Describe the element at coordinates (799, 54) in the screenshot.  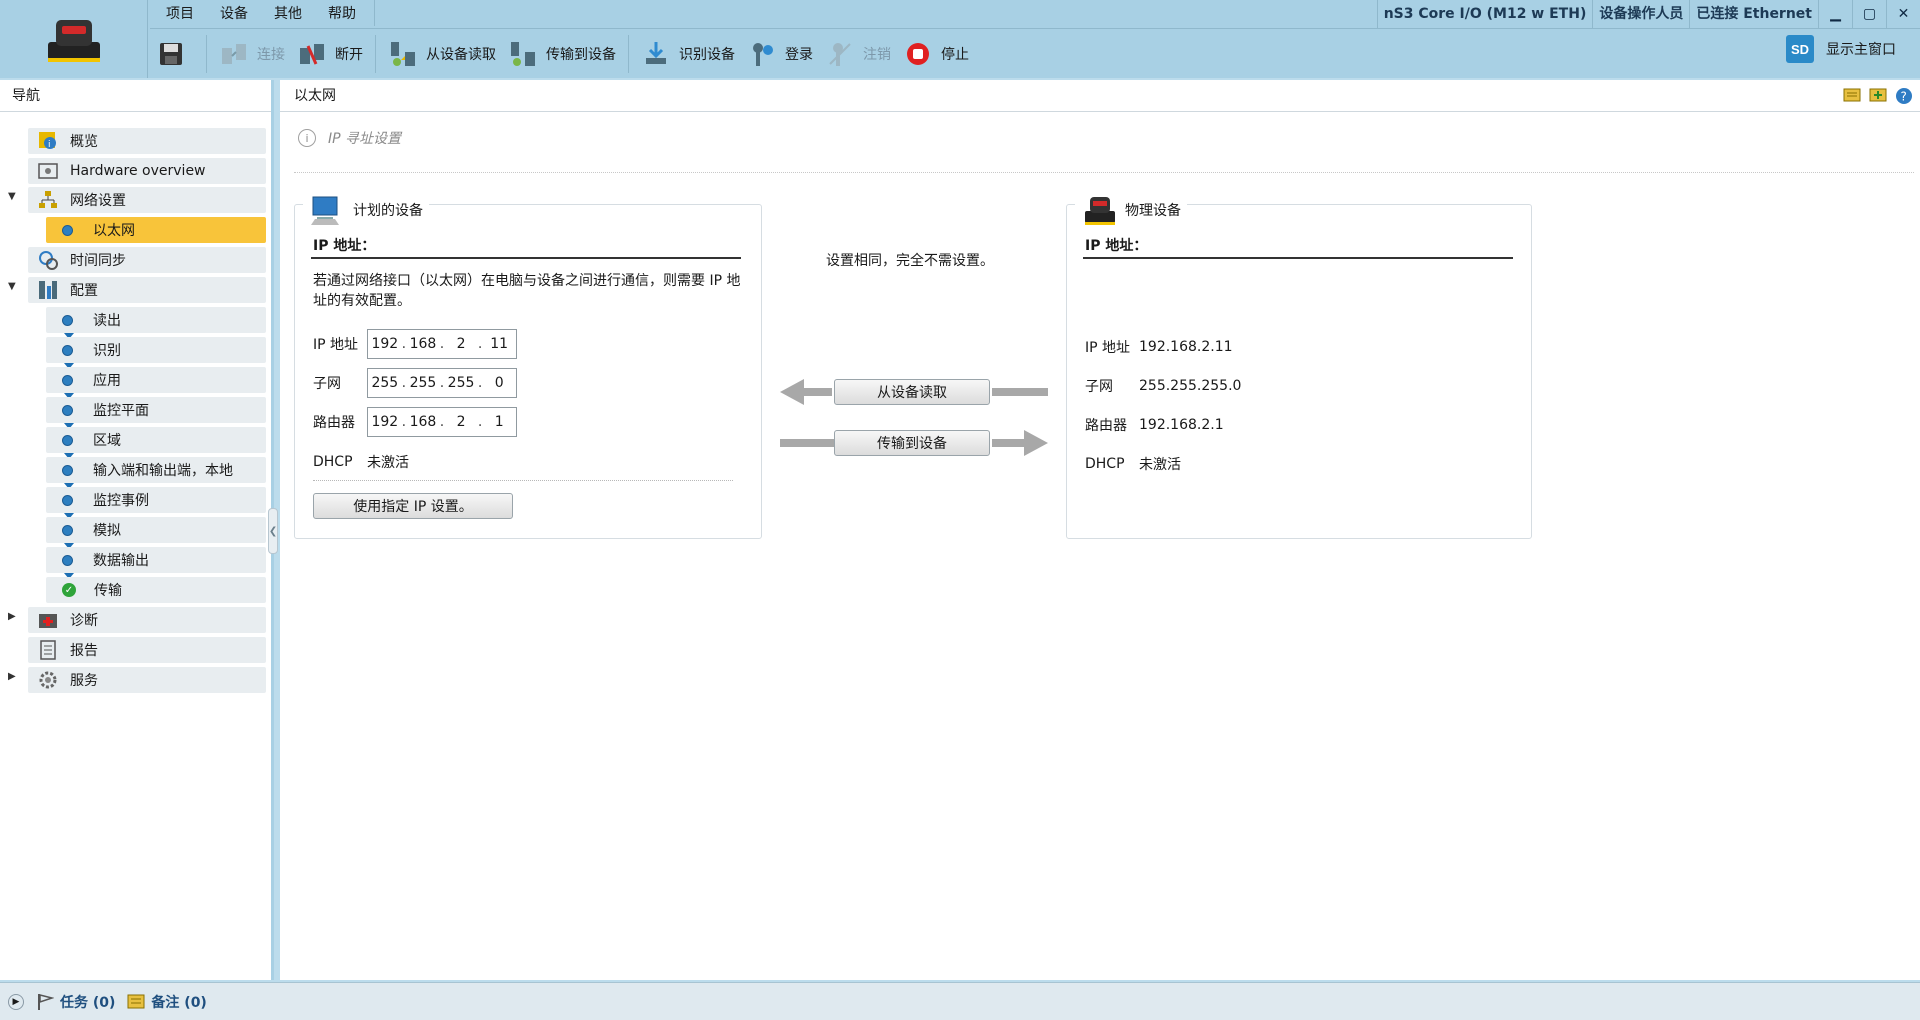
I see `login-label: 登录` at that location.